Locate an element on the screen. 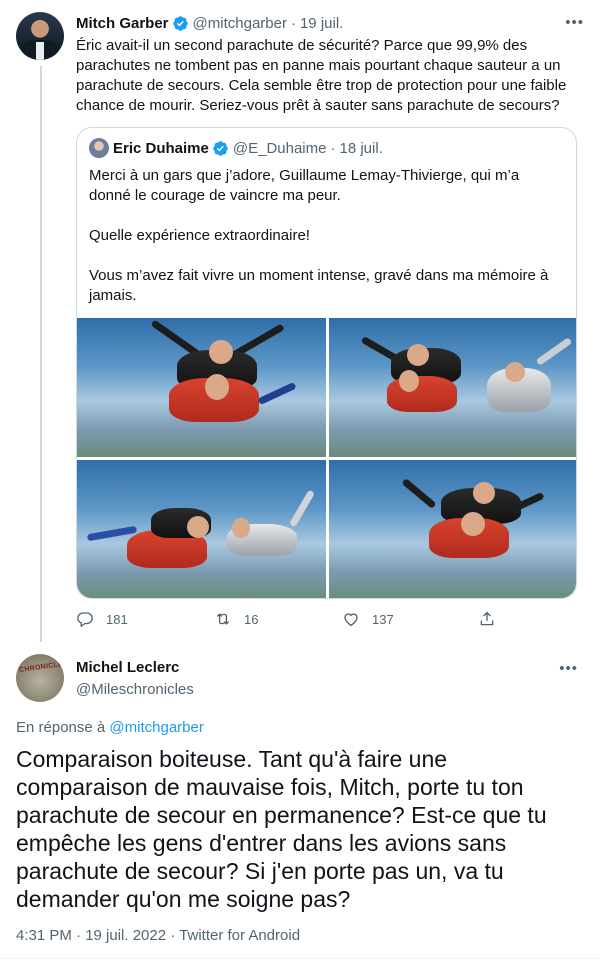  retweet-count: 16 is located at coordinates (251, 619).